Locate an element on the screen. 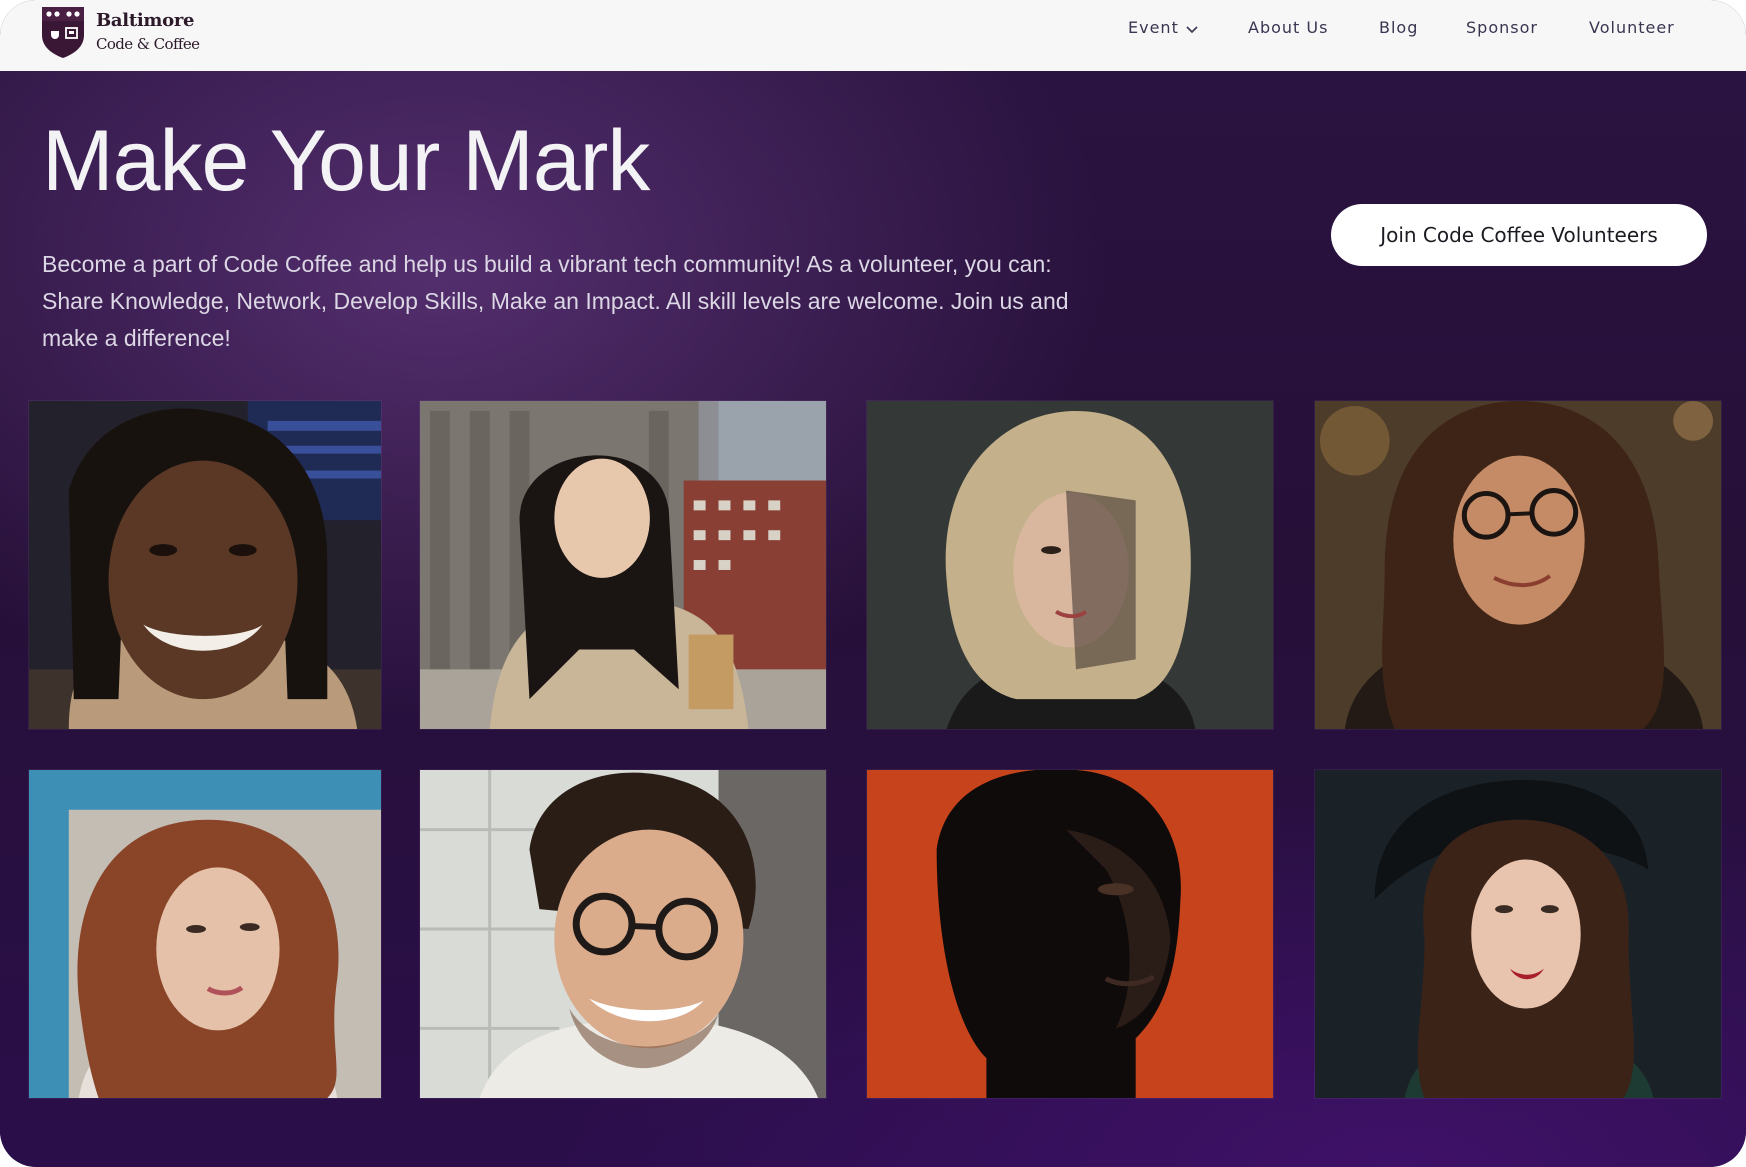 This screenshot has height=1167, width=1746. chevron-down-icon is located at coordinates (1192, 29).